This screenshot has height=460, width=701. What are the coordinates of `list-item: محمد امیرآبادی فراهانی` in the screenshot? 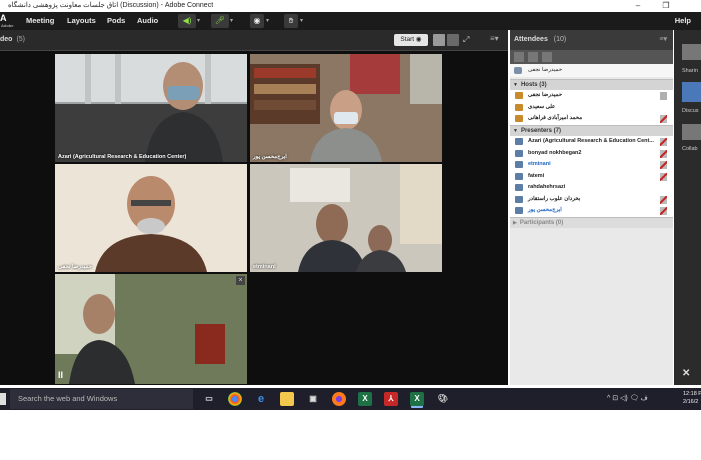 It's located at (591, 119).